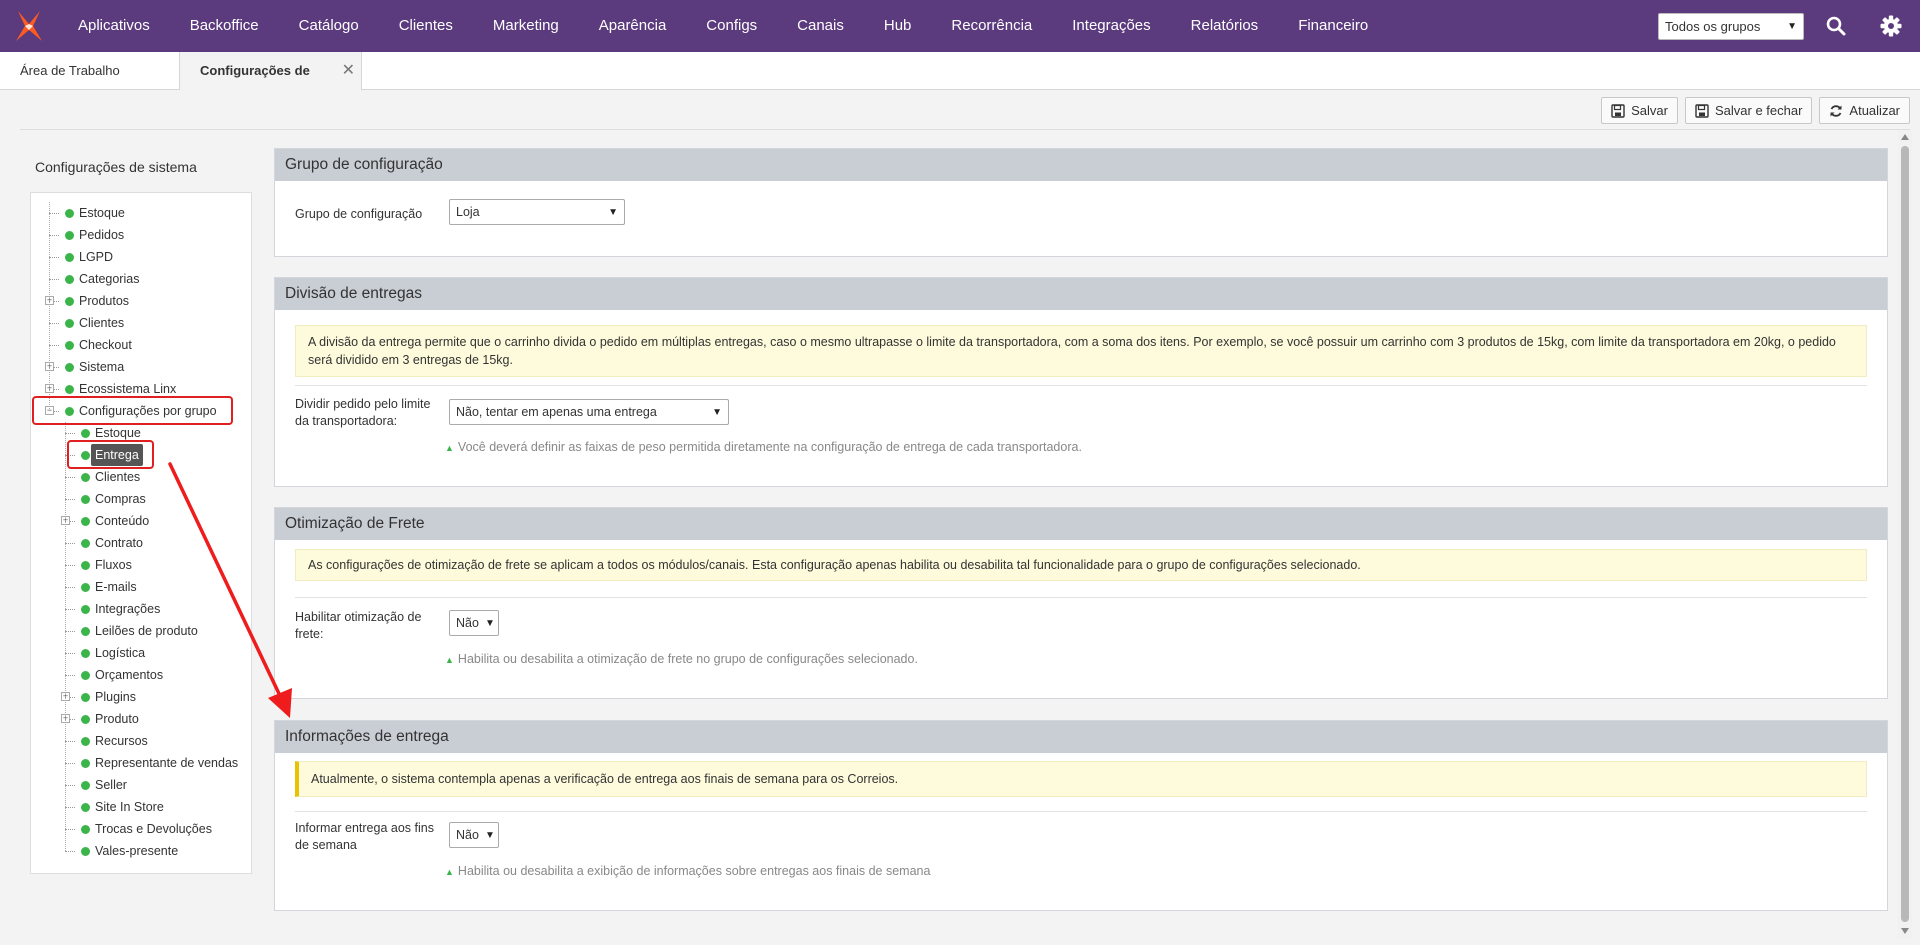 The image size is (1920, 945). What do you see at coordinates (898, 26) in the screenshot?
I see `nav-menu-item: Hub` at bounding box center [898, 26].